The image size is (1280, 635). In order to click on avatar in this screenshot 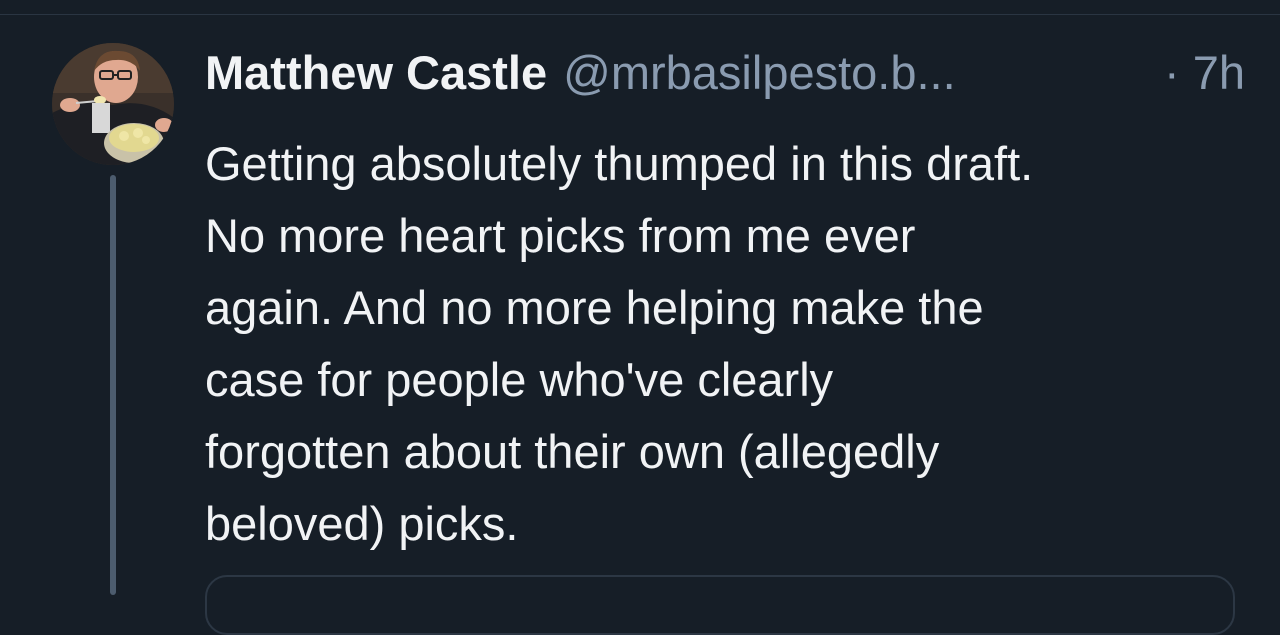, I will do `click(113, 104)`.